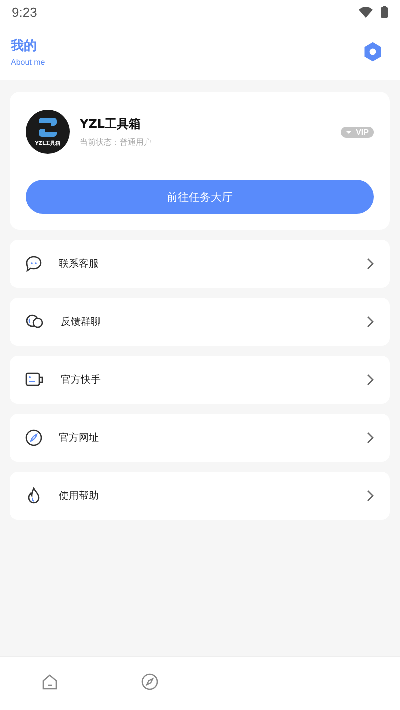 The width and height of the screenshot is (400, 710). I want to click on user-status: 当前状态：普通用户, so click(116, 142).